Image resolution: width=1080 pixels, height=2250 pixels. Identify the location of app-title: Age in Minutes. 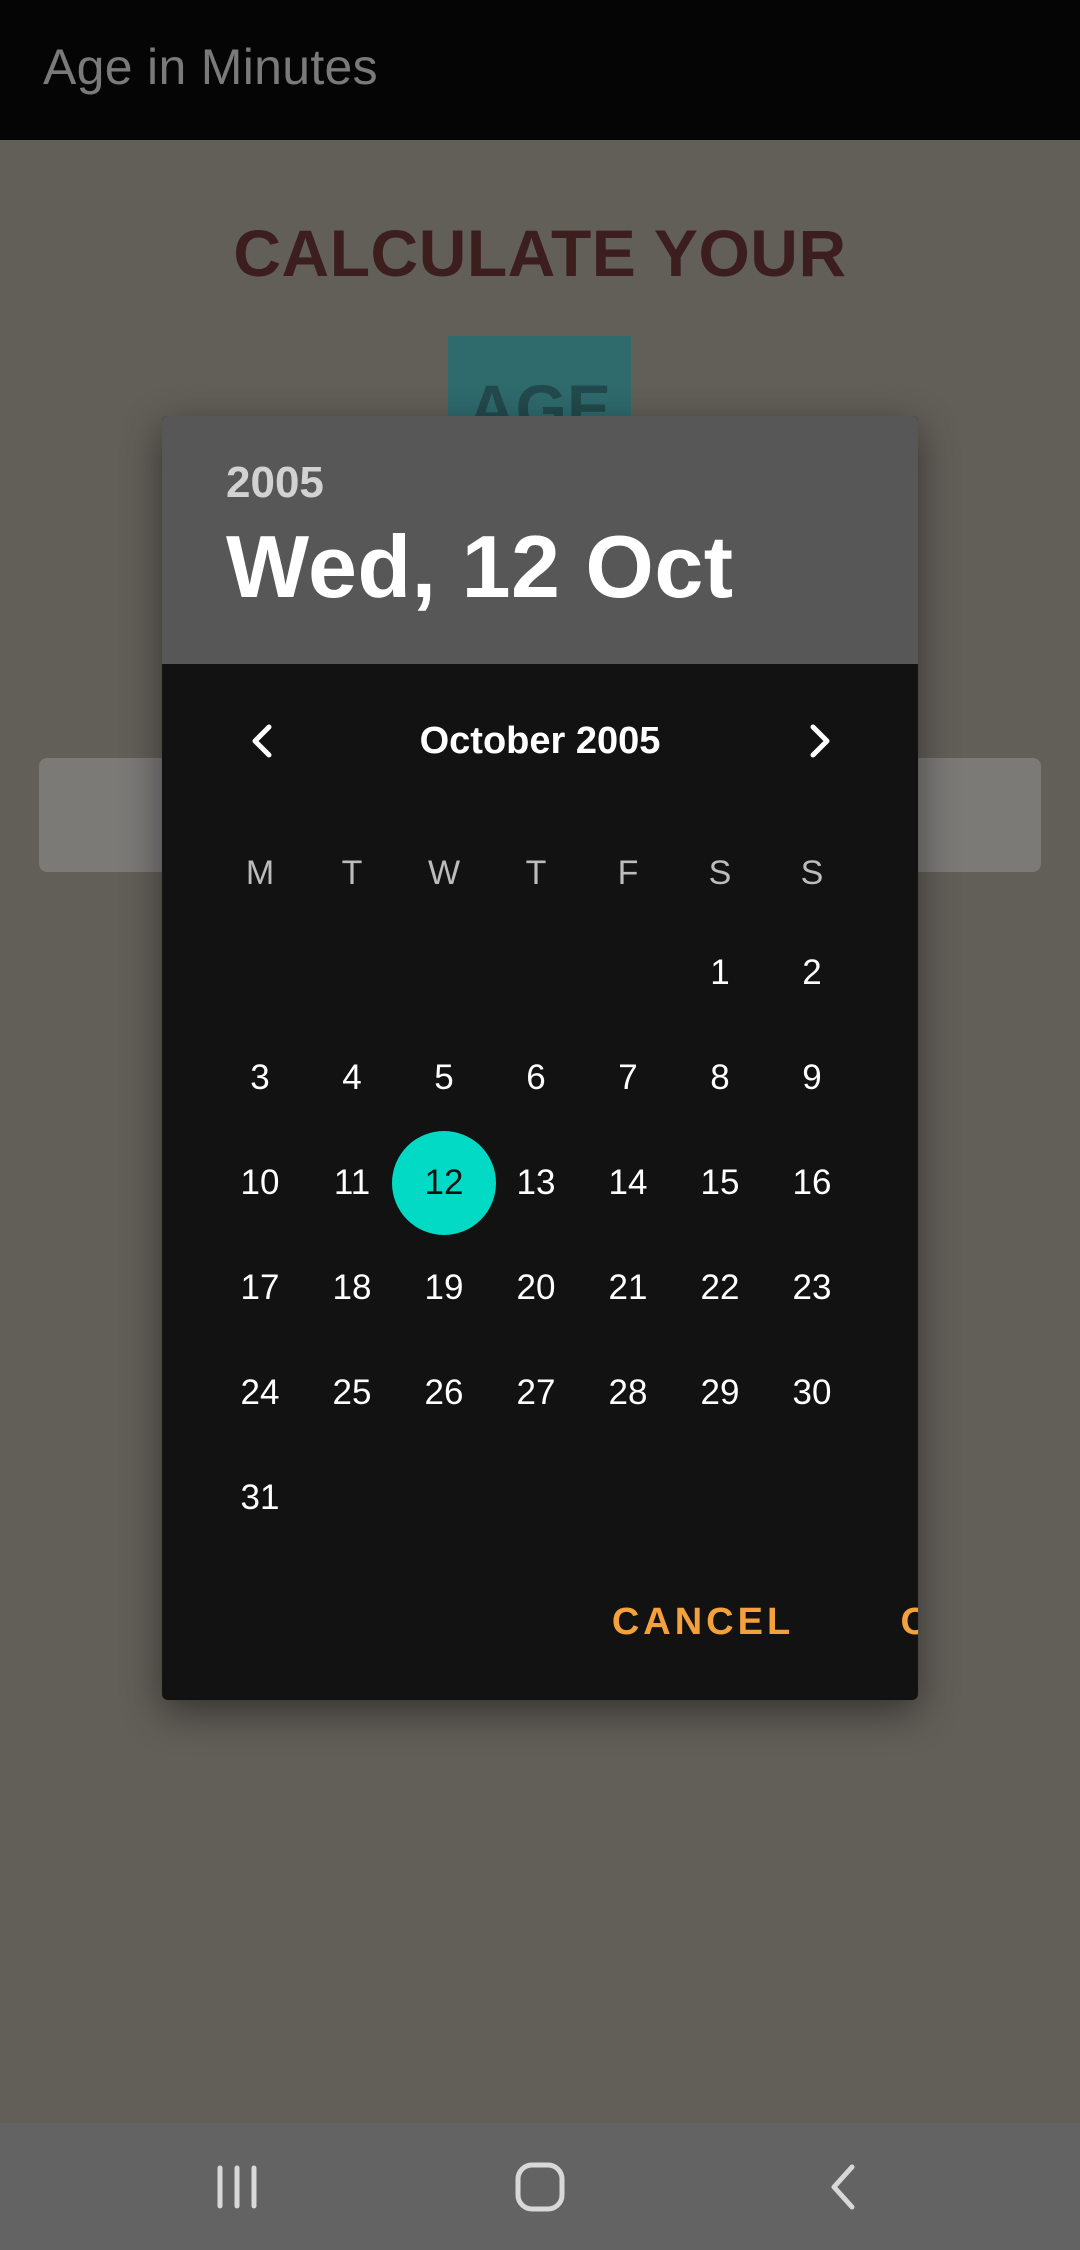
(210, 67).